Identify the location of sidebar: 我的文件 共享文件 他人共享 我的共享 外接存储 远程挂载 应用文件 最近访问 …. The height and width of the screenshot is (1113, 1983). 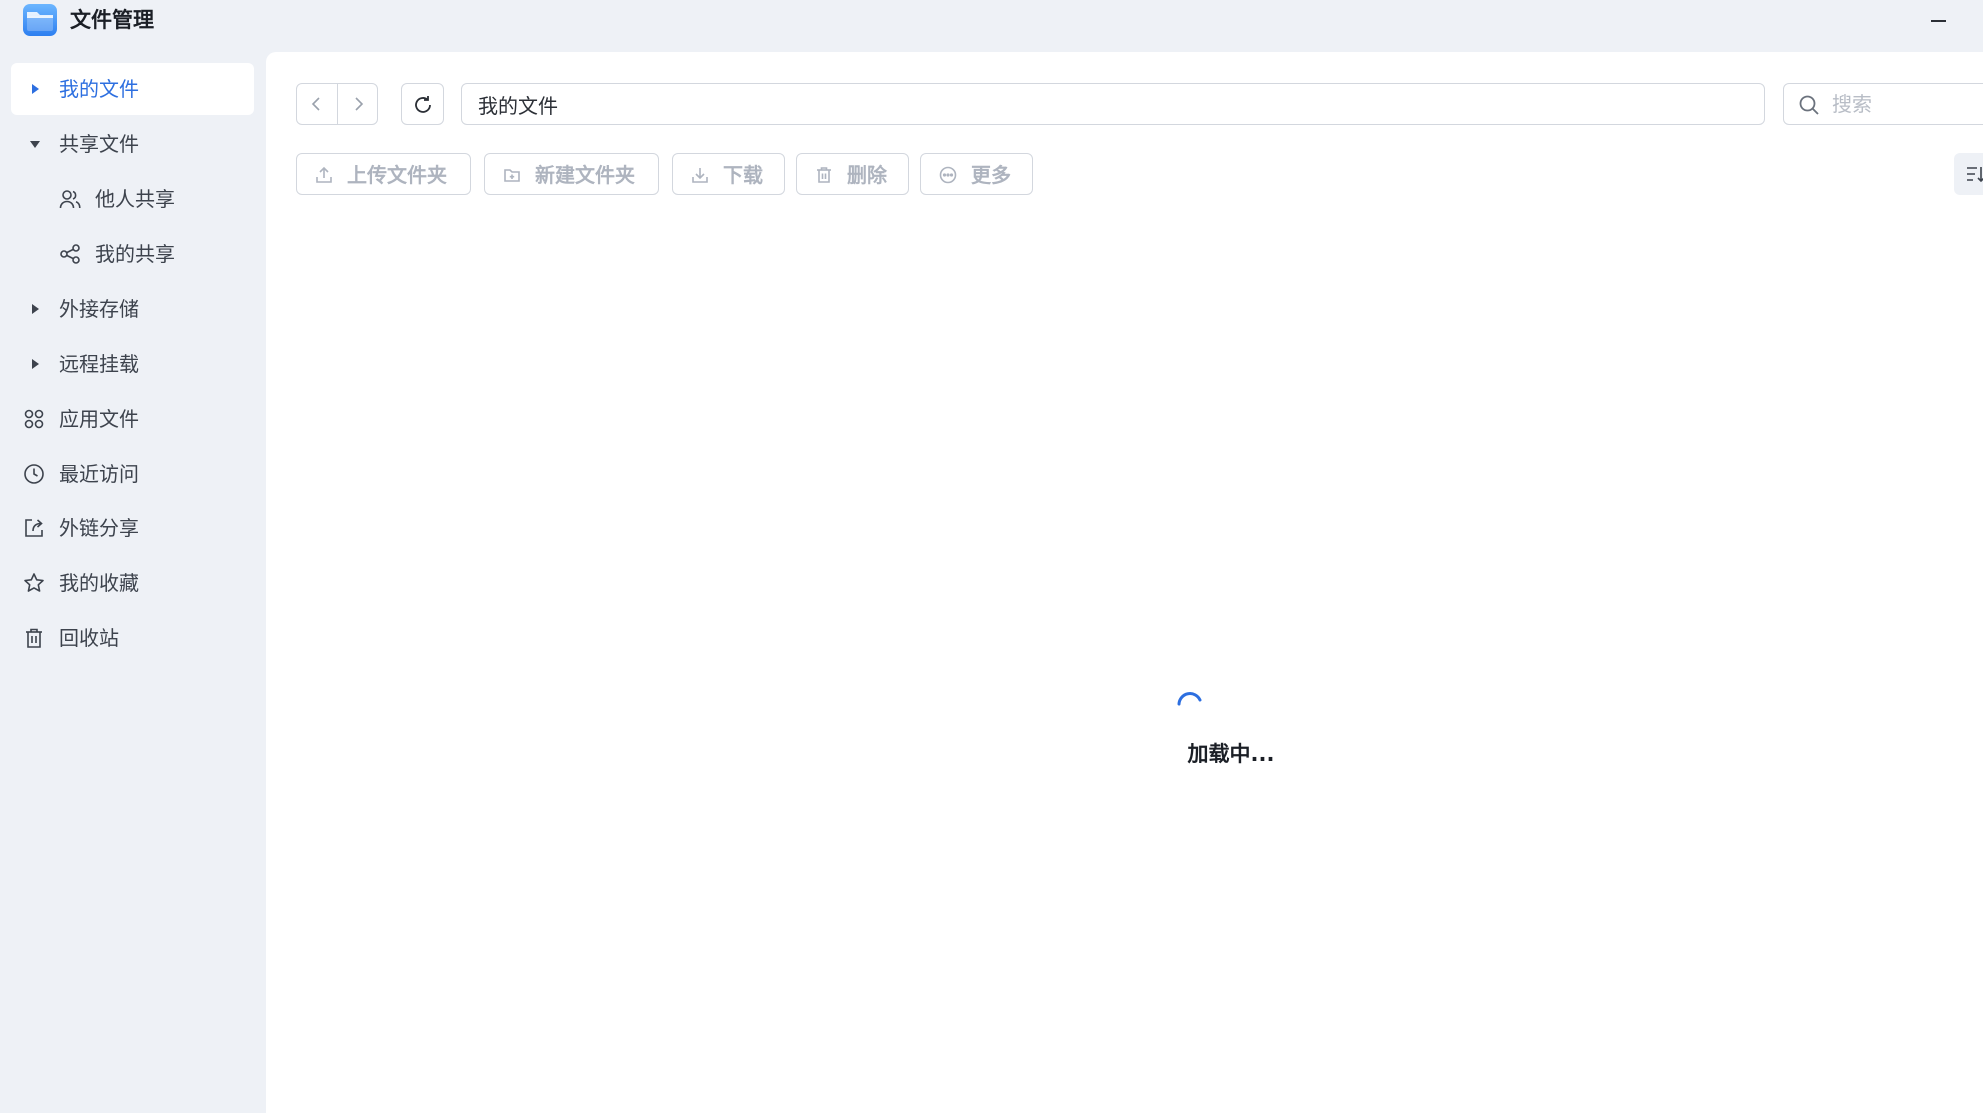
(133, 582).